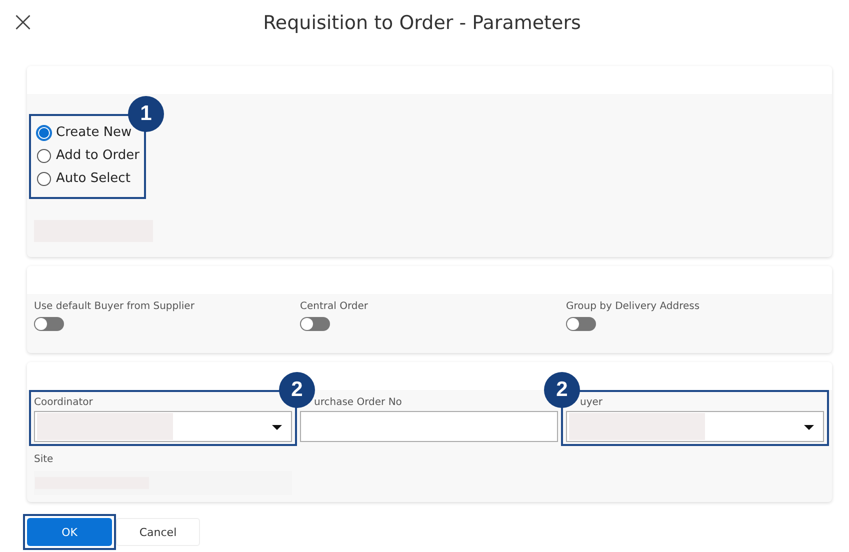 The width and height of the screenshot is (849, 552). I want to click on close-button: ×, so click(23, 22).